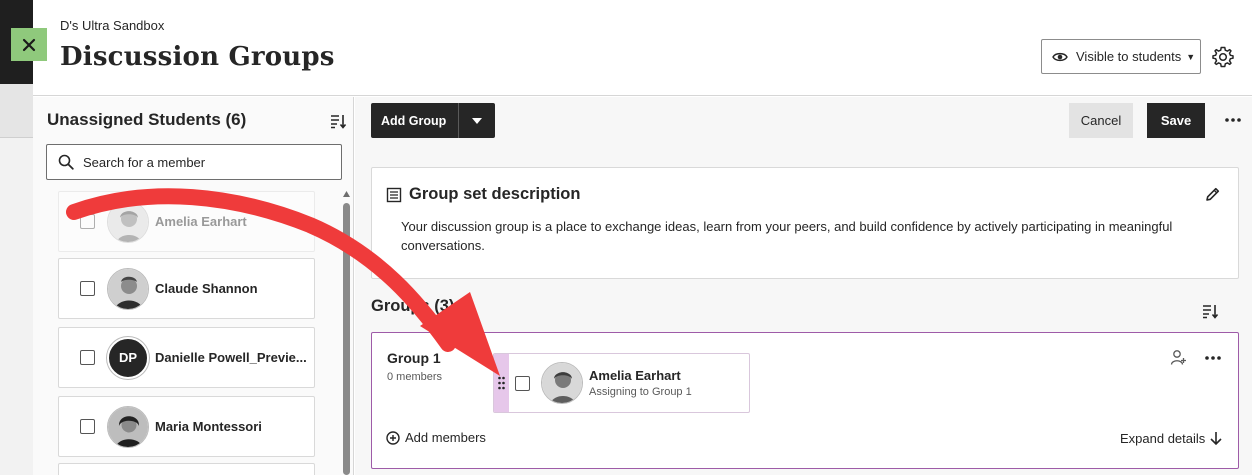  Describe the element at coordinates (16, 237) in the screenshot. I see `background-page` at that location.